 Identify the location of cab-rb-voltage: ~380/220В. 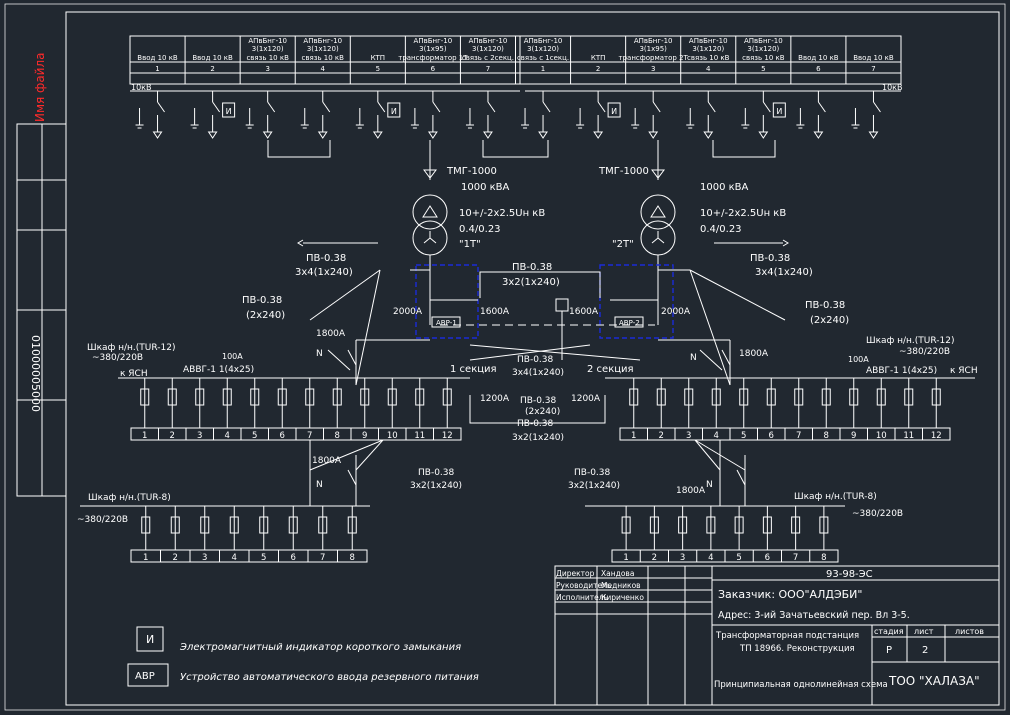
(877, 514).